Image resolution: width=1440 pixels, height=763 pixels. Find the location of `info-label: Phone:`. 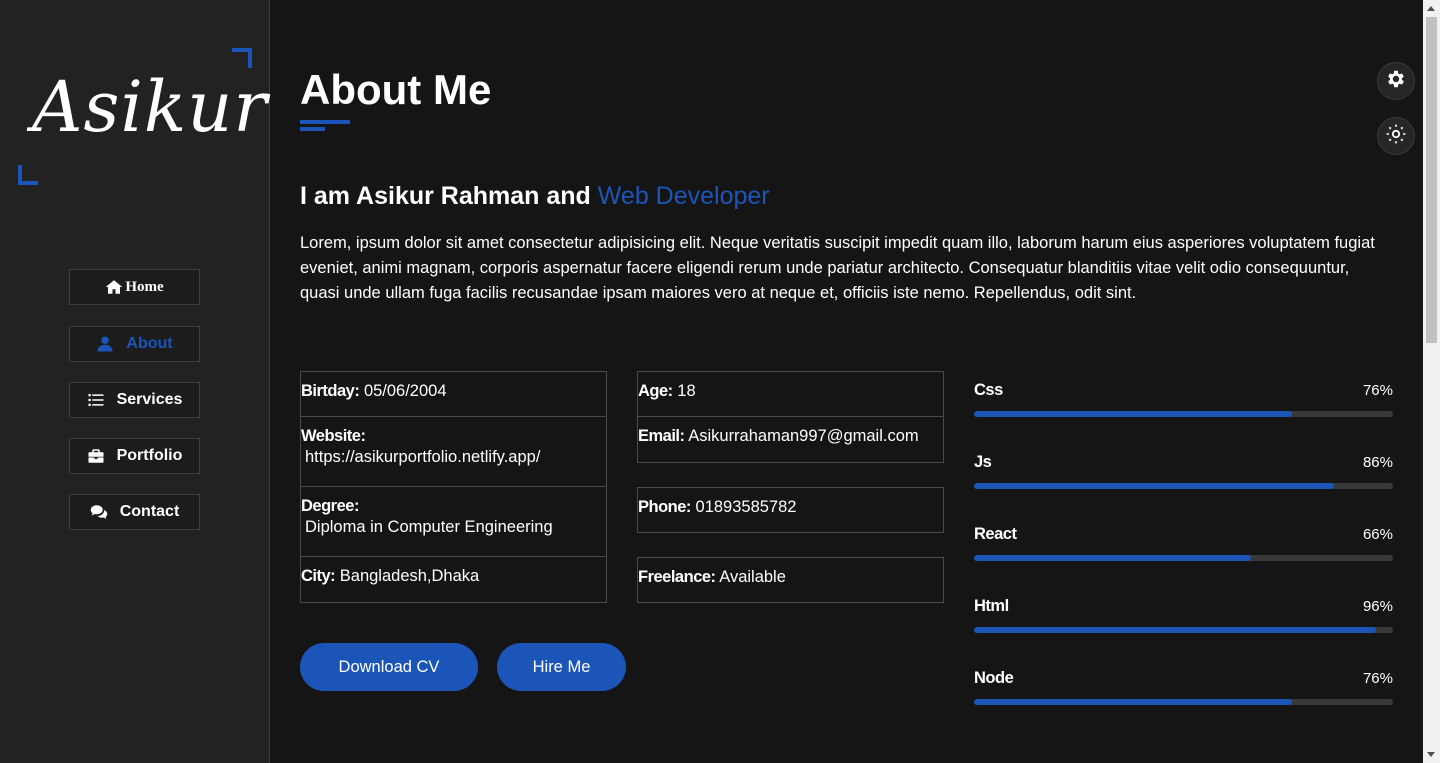

info-label: Phone: is located at coordinates (664, 507).